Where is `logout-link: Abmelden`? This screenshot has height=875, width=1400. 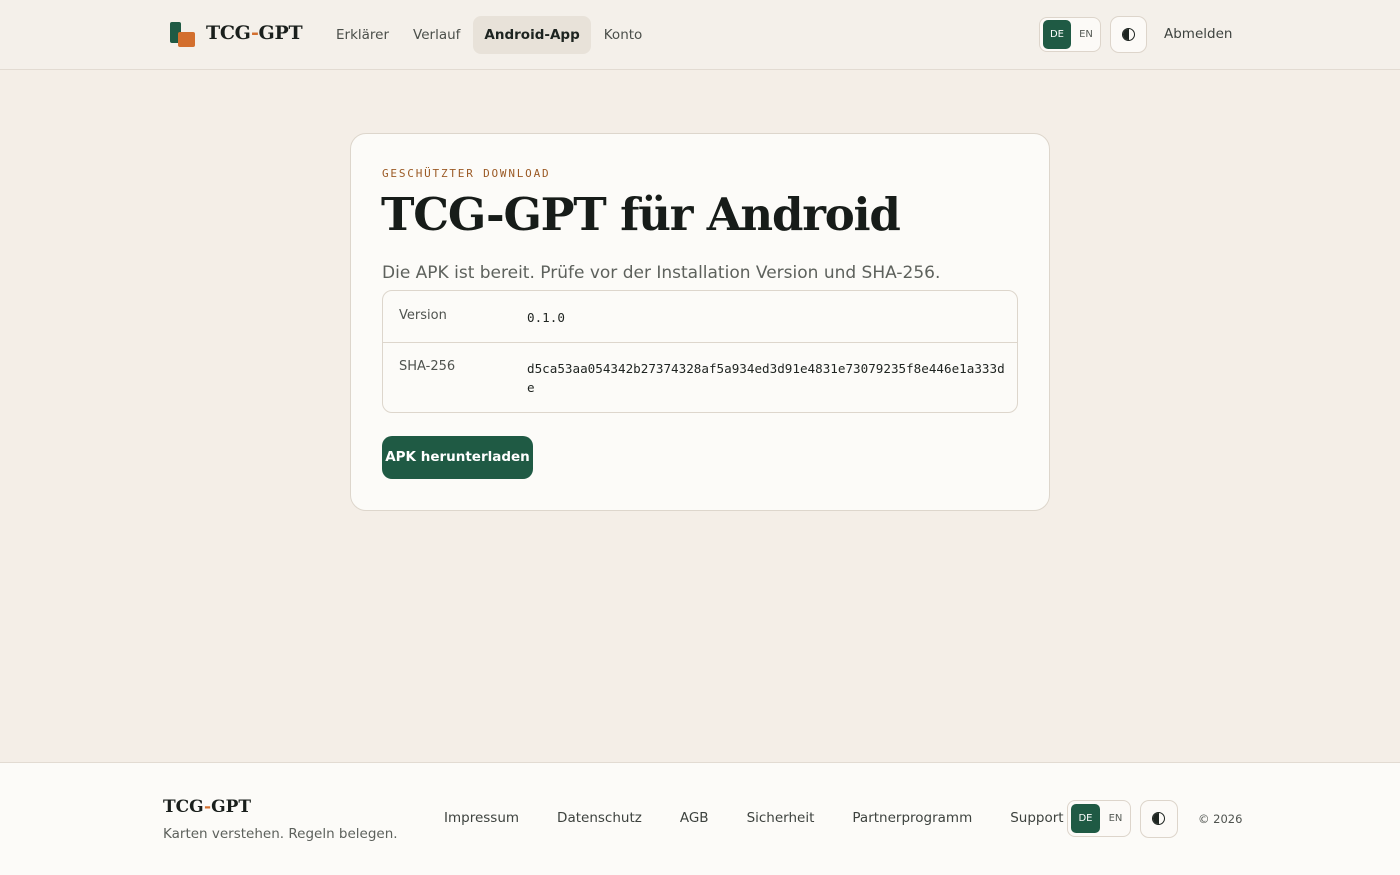
logout-link: Abmelden is located at coordinates (1198, 34).